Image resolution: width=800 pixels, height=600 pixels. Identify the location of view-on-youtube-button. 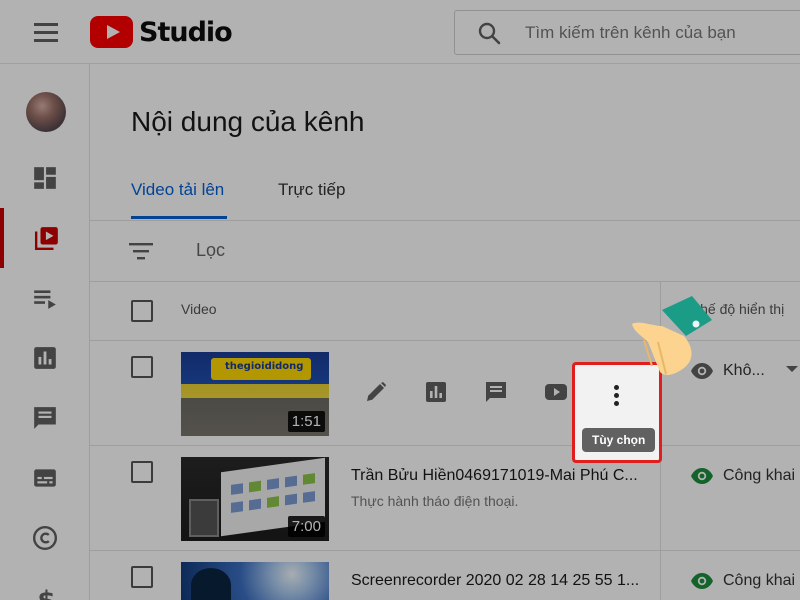
(556, 392).